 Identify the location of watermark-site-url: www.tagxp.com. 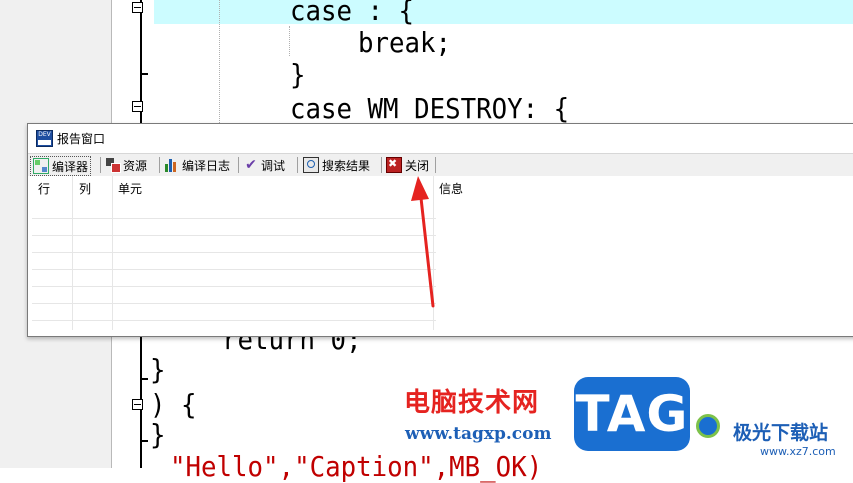
(478, 434).